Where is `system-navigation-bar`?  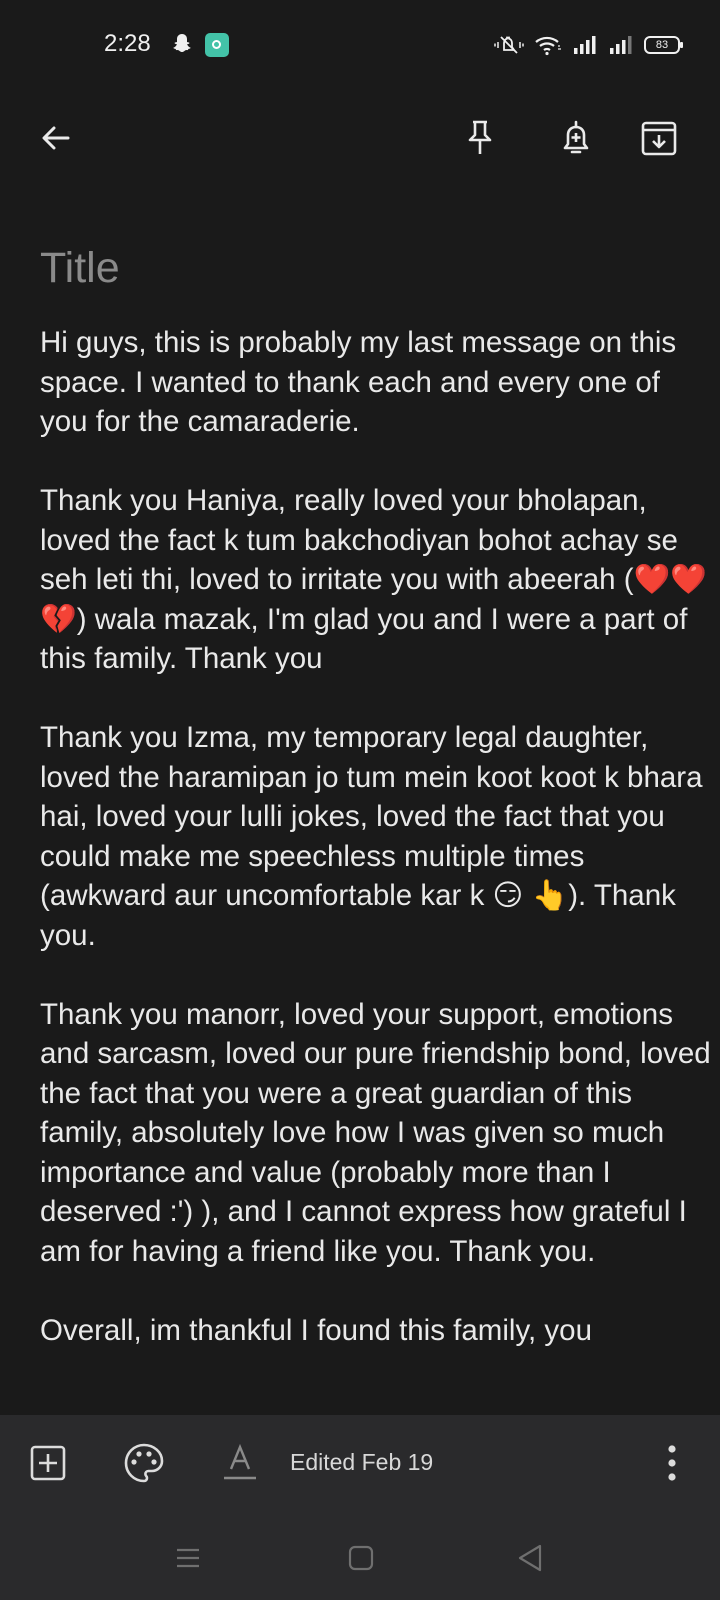
system-navigation-bar is located at coordinates (360, 1557).